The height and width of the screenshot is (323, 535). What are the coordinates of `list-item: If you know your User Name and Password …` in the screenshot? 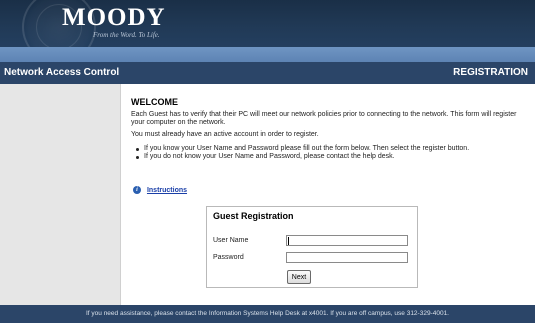 It's located at (333, 149).